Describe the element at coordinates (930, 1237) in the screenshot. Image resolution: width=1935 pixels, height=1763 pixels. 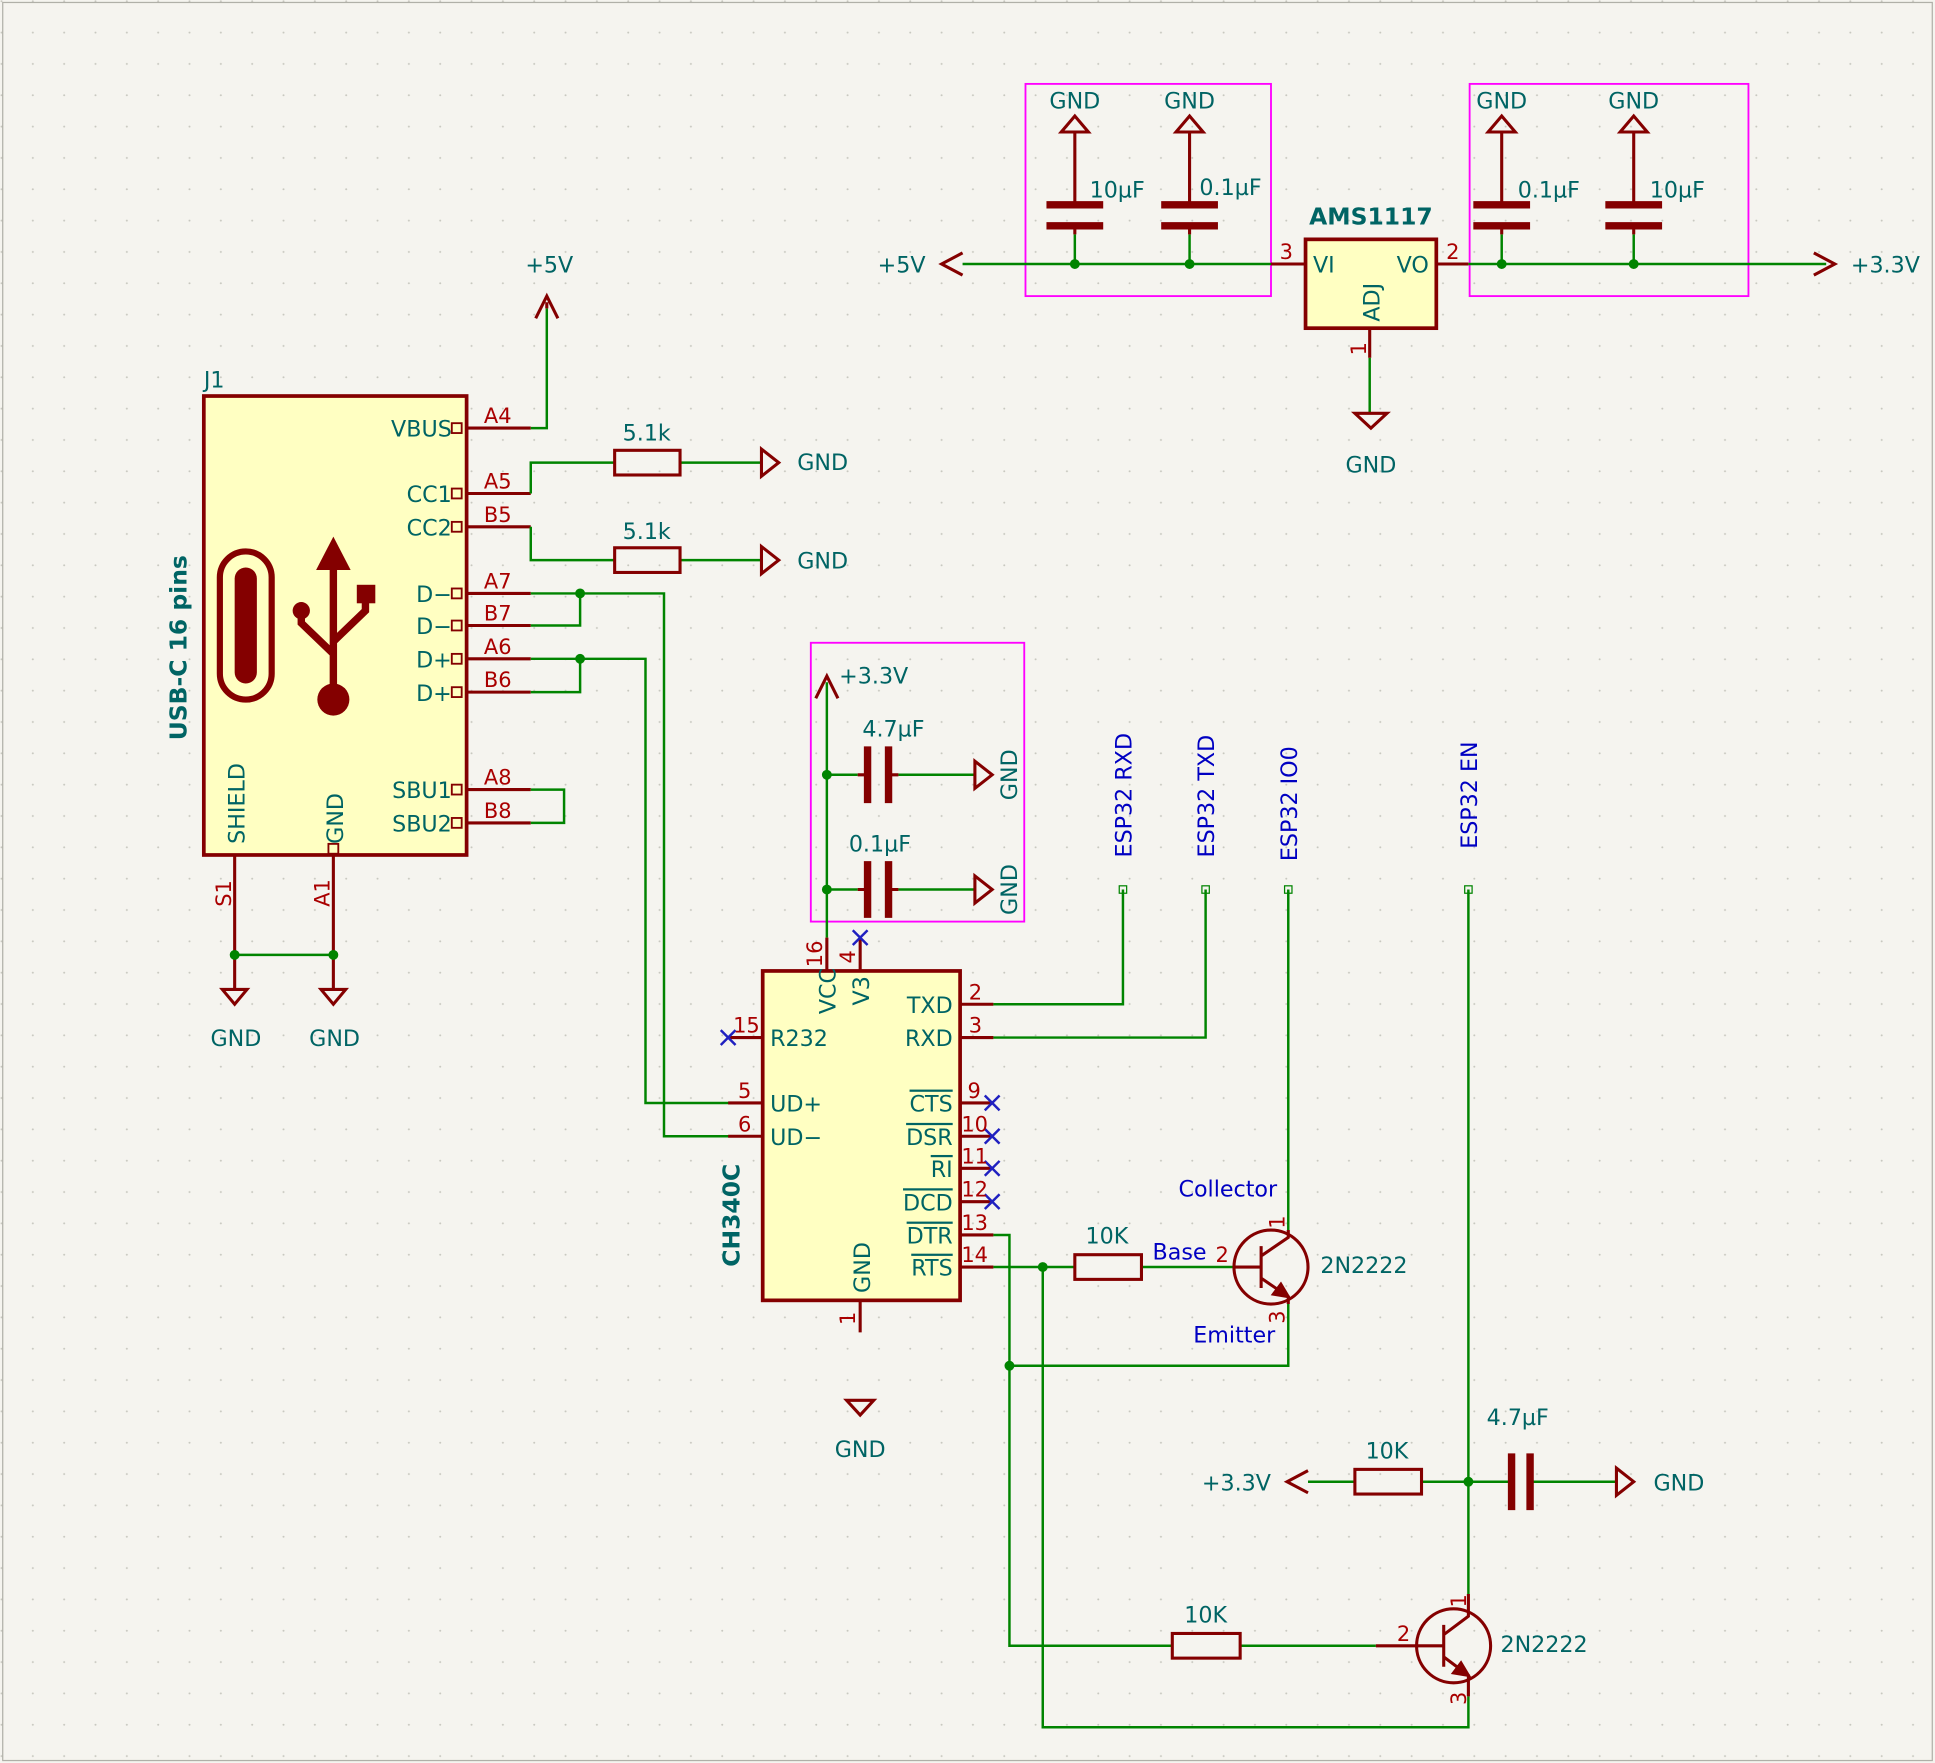
I see `pin-name: DTR` at that location.